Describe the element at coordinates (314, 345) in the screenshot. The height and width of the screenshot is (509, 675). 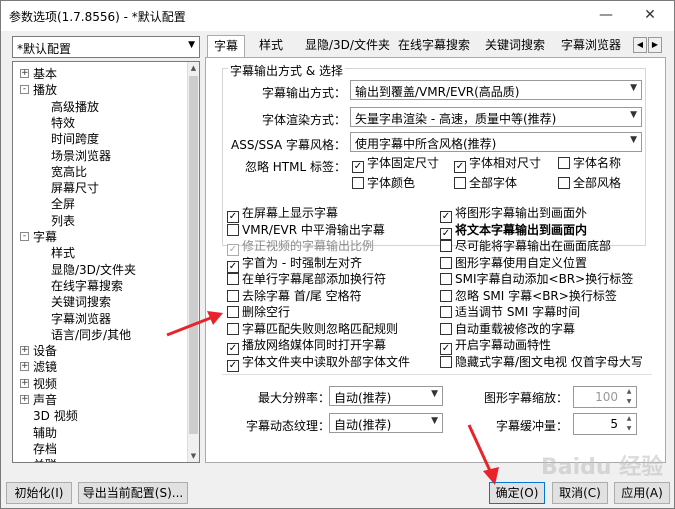
I see `checkbox-label: 播放网络媒体同时打开字幕` at that location.